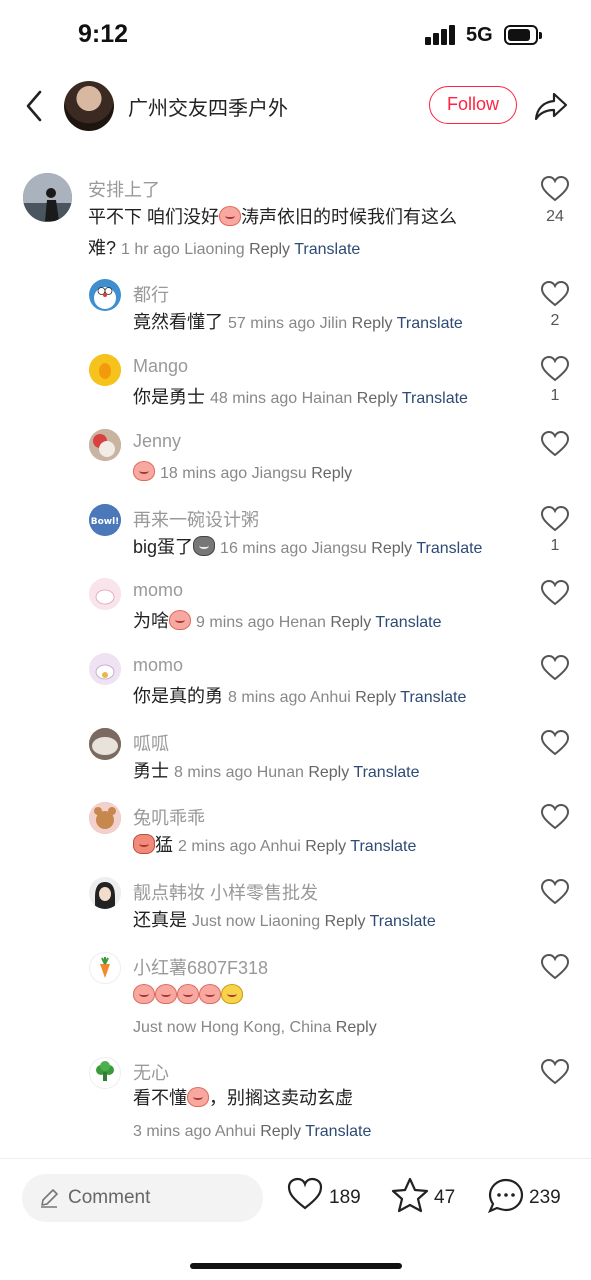 This screenshot has width=591, height=1280. I want to click on author-avatar, so click(89, 106).